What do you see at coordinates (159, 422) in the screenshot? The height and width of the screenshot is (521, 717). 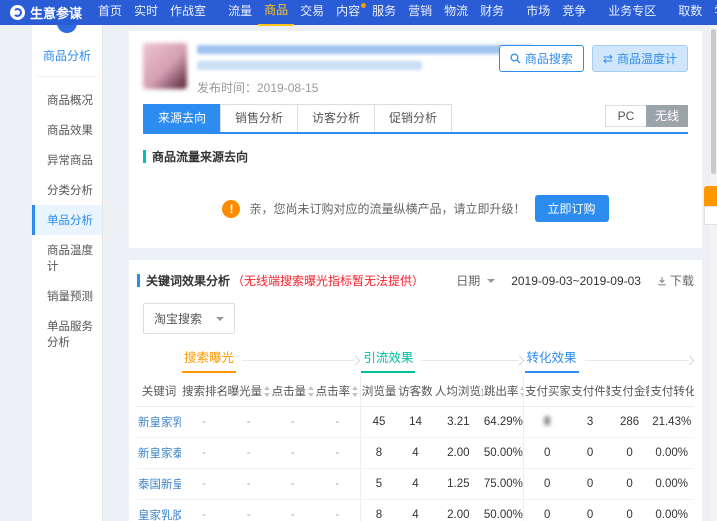 I see `keyword-link: 新皇家乳胶枕` at bounding box center [159, 422].